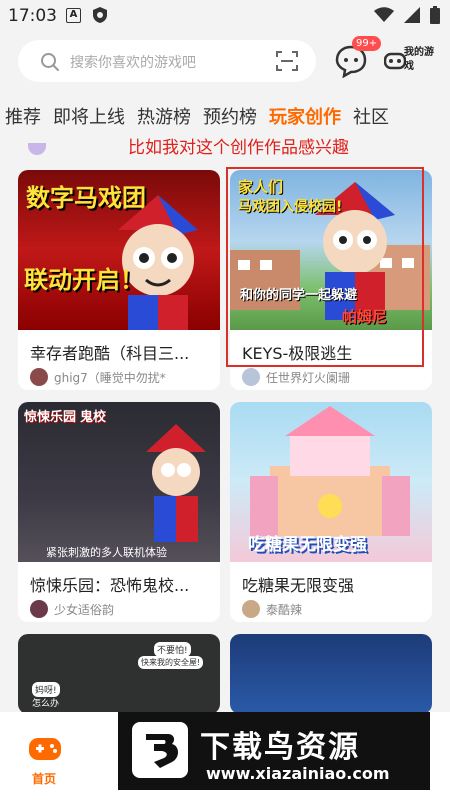 Image resolution: width=450 pixels, height=800 pixels. I want to click on tab-player-creations: 玩家创作, so click(305, 119).